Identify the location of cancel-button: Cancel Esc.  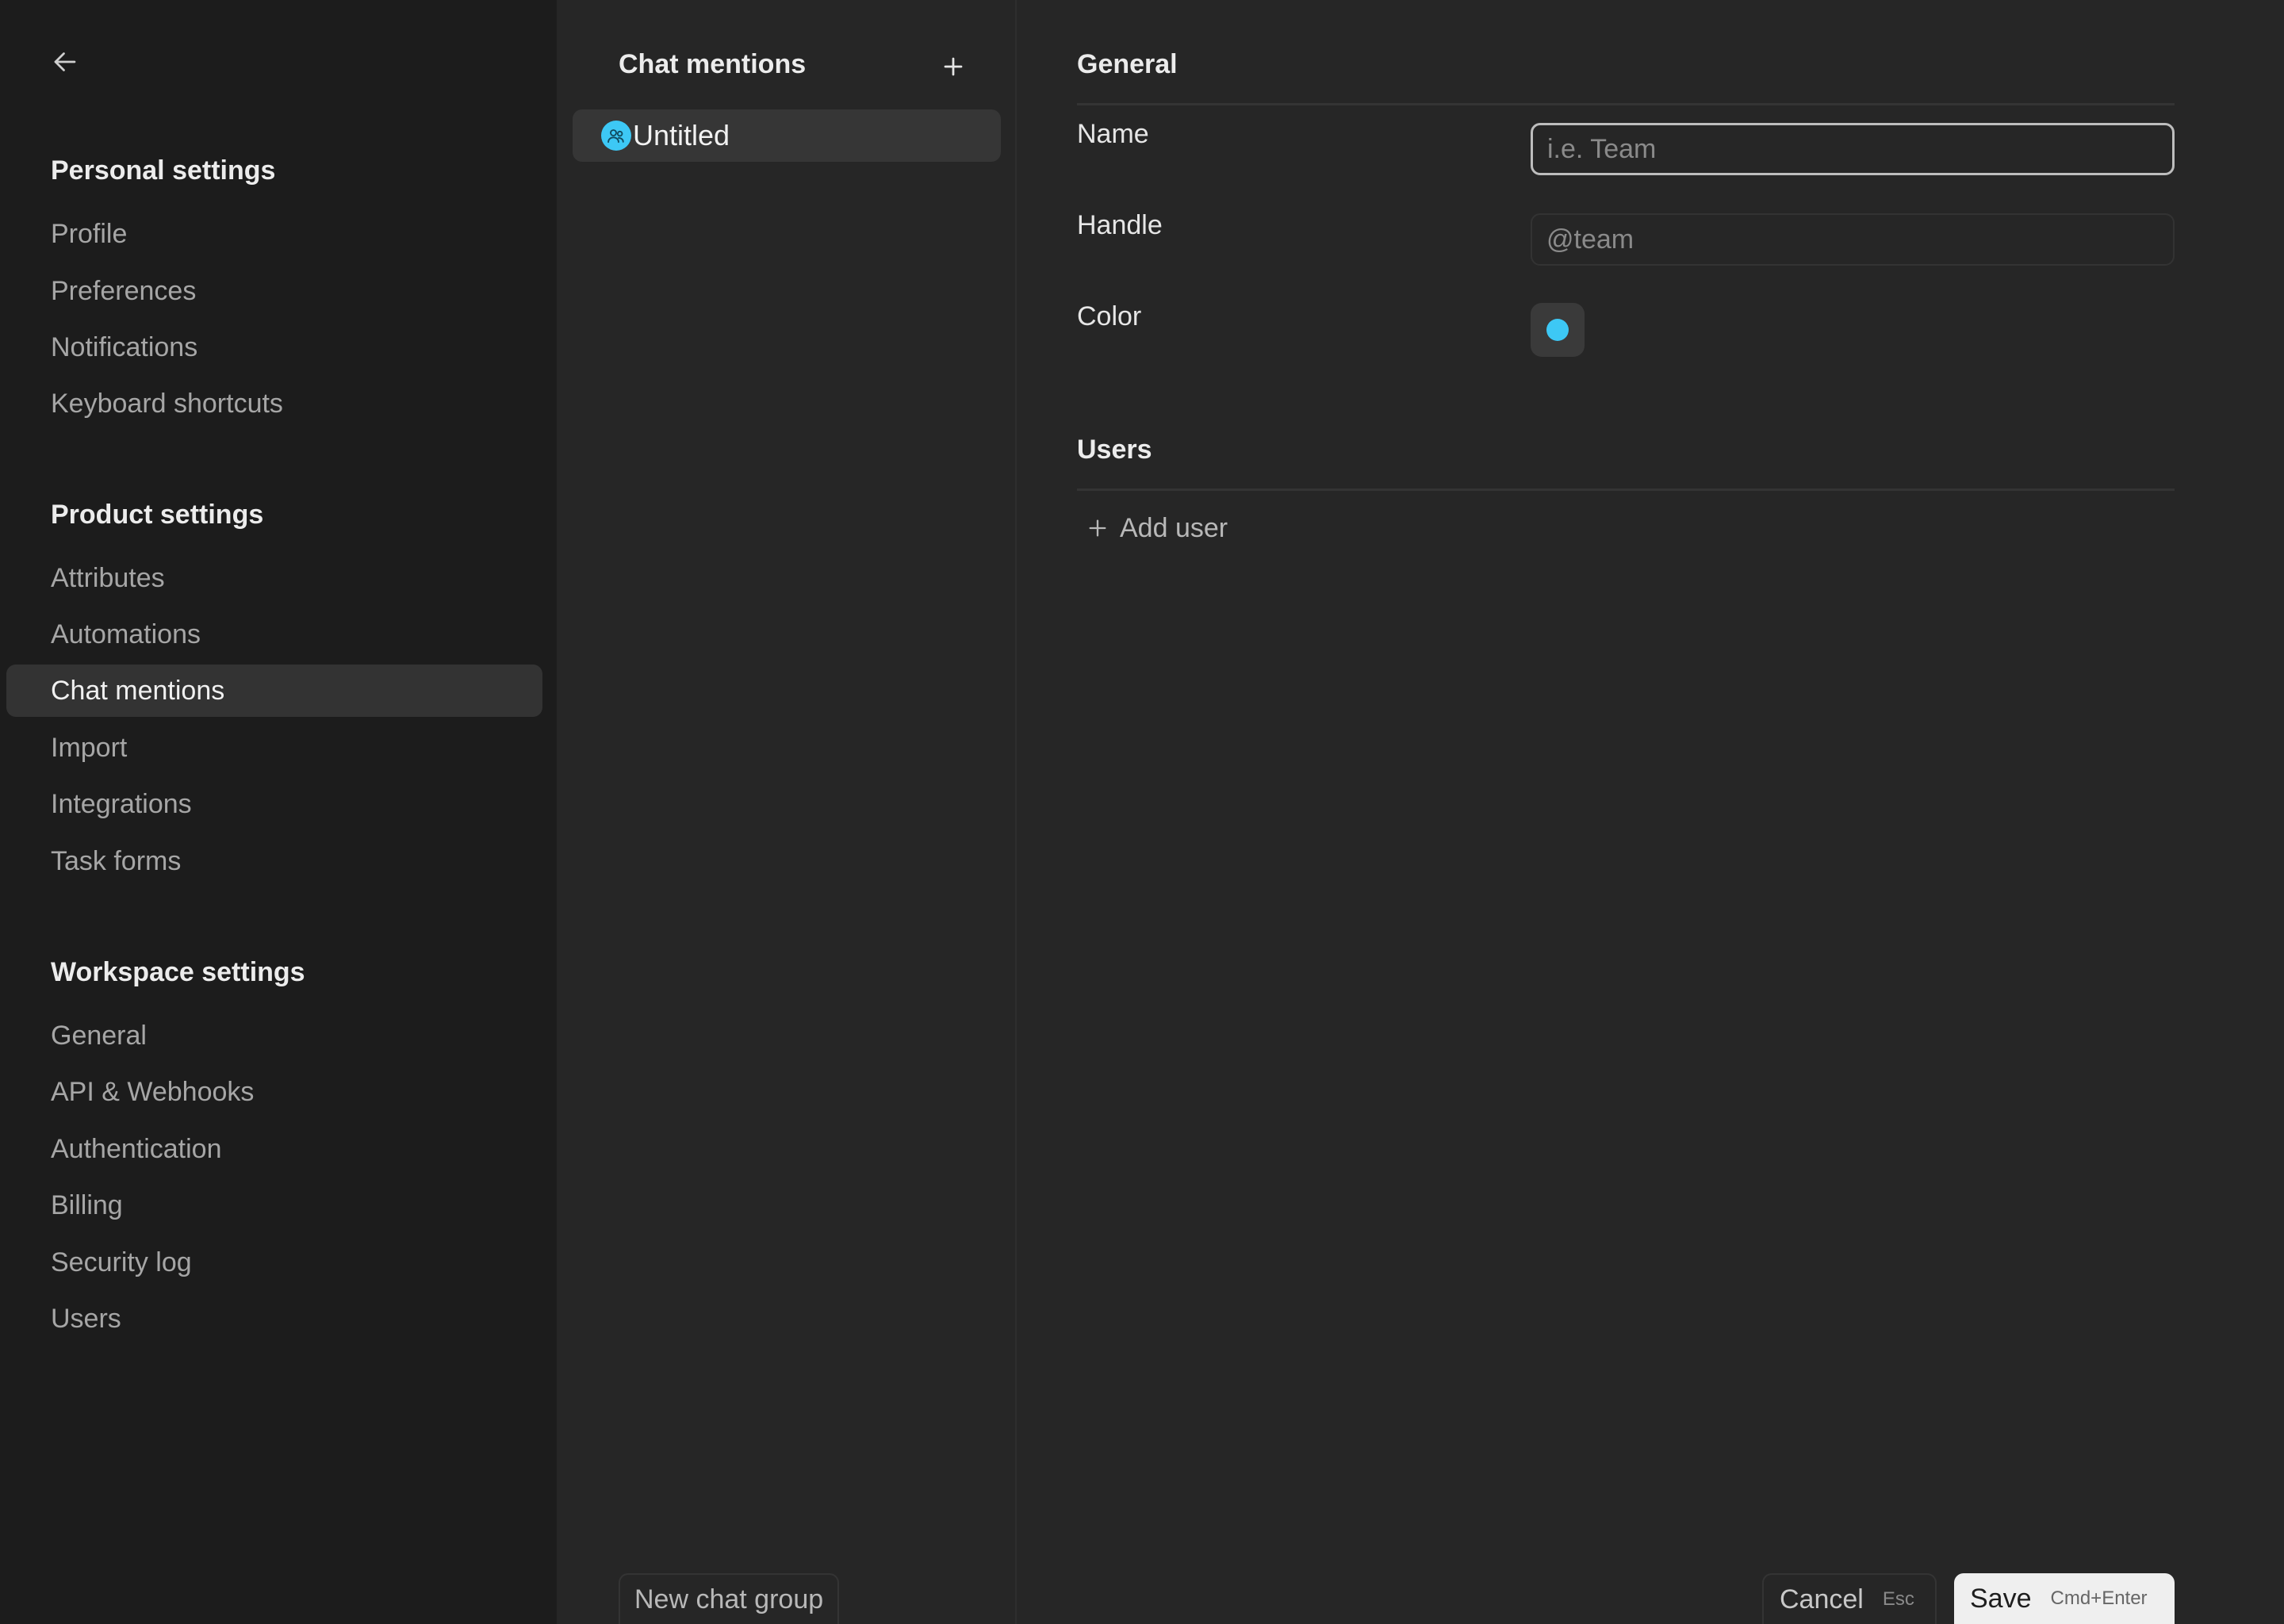
(1849, 1598).